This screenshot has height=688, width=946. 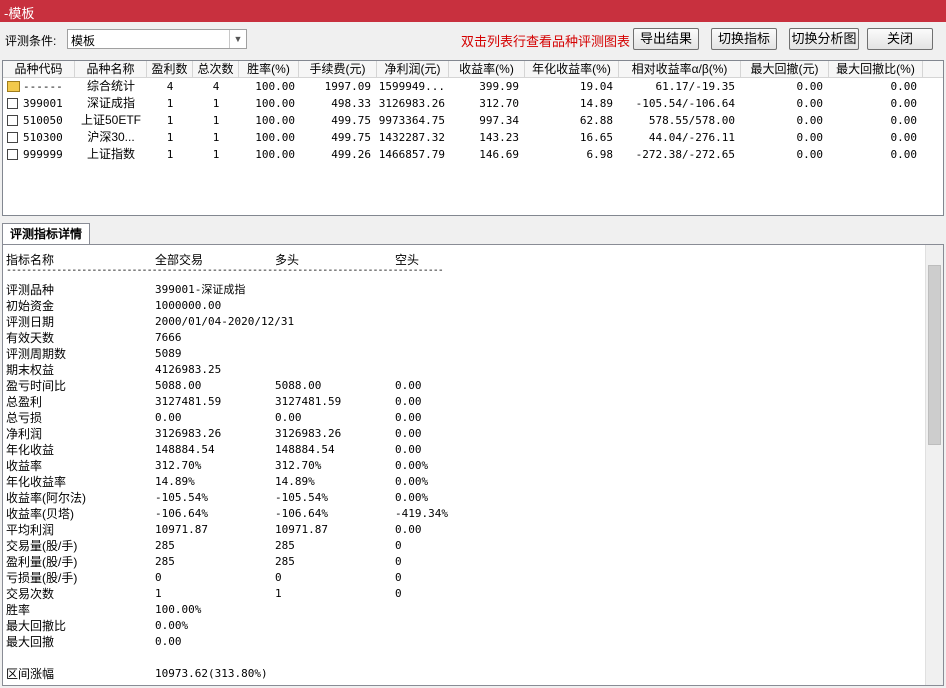 What do you see at coordinates (463, 514) in the screenshot?
I see `list-item: 收益率(贝塔) -106.64% -106.64% -419.34%` at bounding box center [463, 514].